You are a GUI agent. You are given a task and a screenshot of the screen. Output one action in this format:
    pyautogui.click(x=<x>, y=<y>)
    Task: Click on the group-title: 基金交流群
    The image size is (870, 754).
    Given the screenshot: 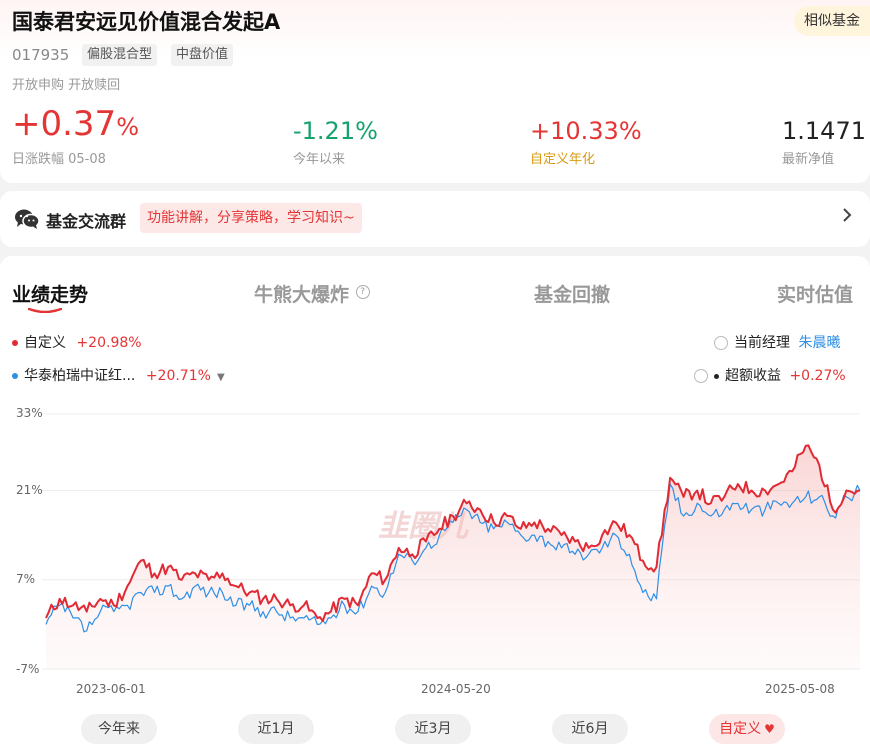 What is the action you would take?
    pyautogui.click(x=86, y=221)
    